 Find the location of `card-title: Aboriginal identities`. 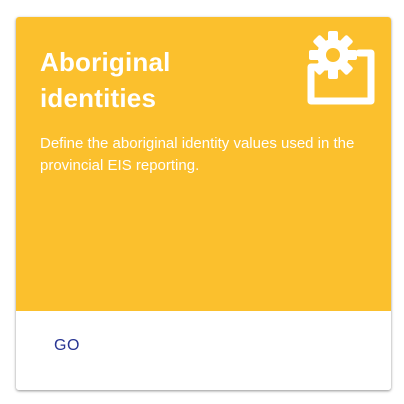

card-title: Aboriginal identities is located at coordinates (105, 80).